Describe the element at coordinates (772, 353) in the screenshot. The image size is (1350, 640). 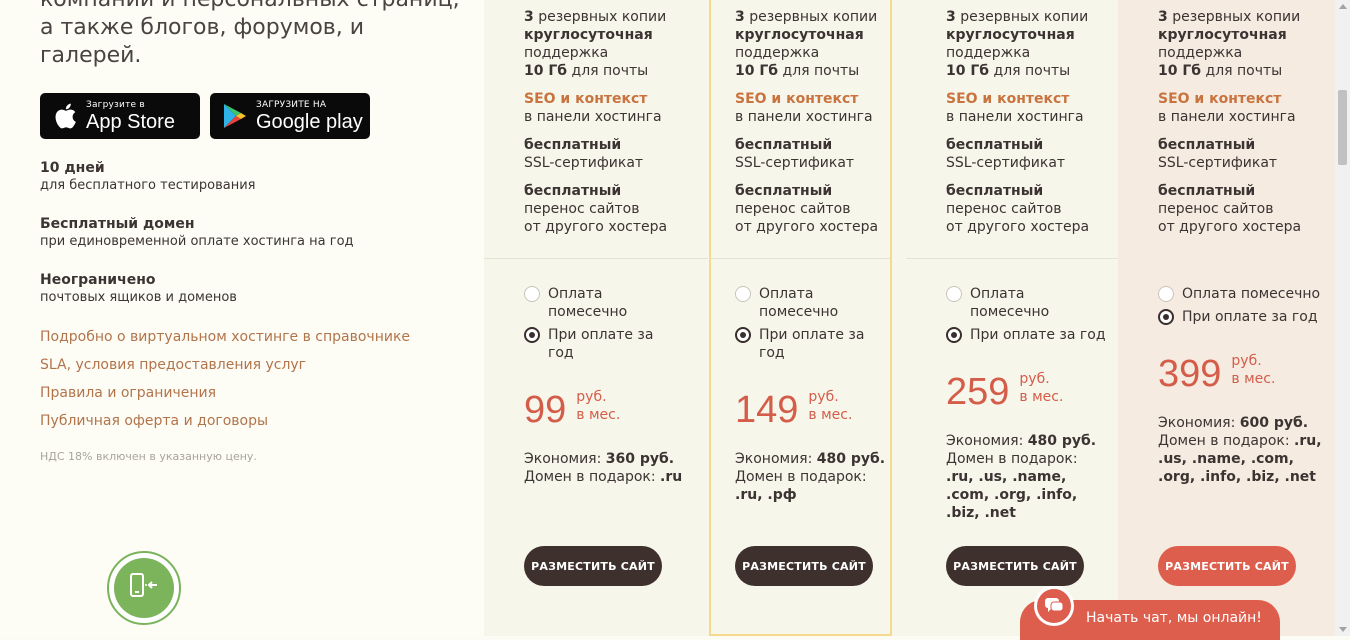
I see `radio-label: год` at that location.